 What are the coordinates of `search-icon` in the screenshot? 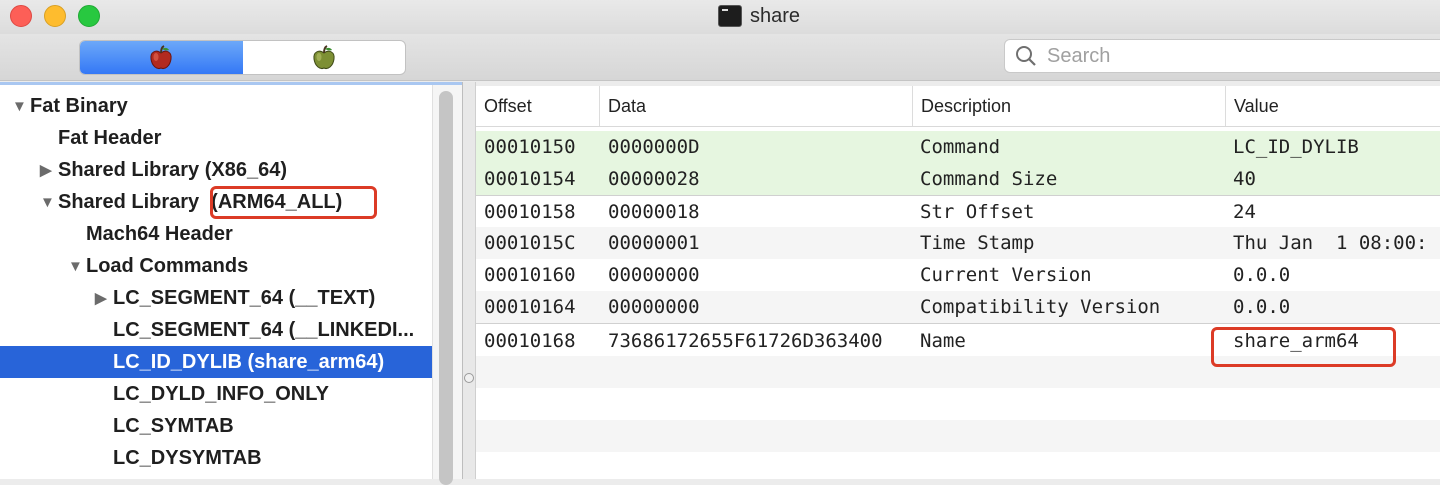 It's located at (1026, 56).